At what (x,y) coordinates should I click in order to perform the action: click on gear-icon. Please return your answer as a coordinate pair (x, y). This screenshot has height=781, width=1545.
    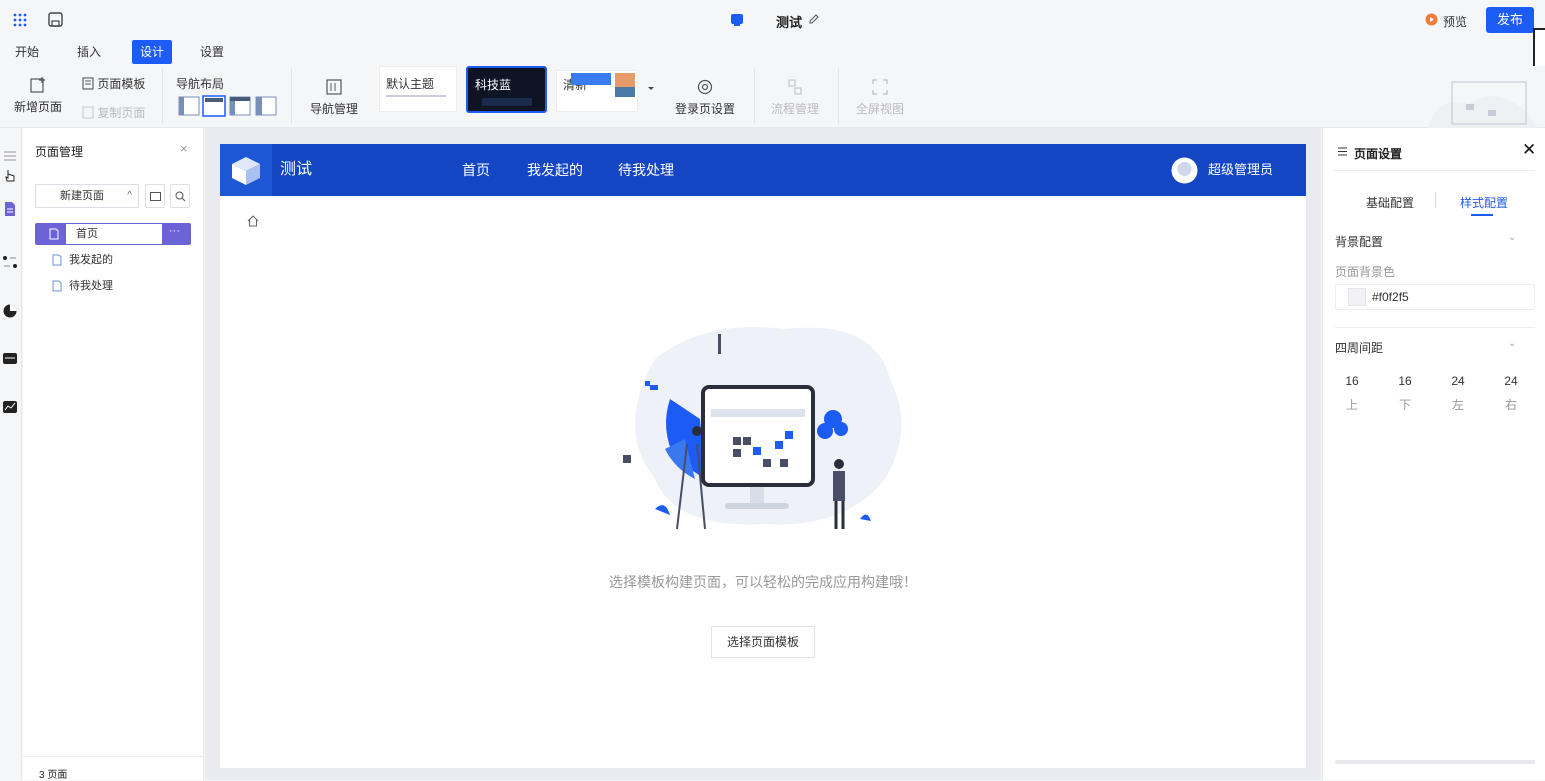
    Looking at the image, I should click on (705, 87).